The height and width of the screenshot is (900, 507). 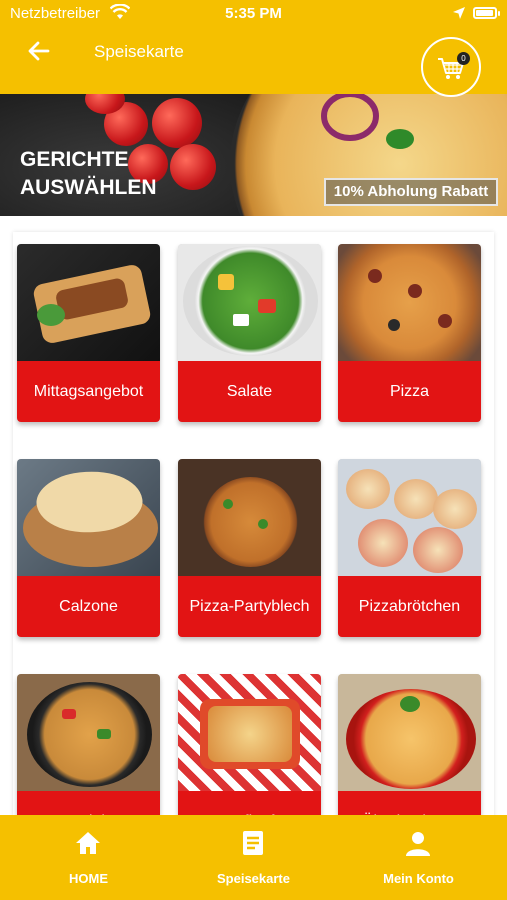 I want to click on category-tile-mittagsangebot: Mittagsangebot, so click(x=88, y=333).